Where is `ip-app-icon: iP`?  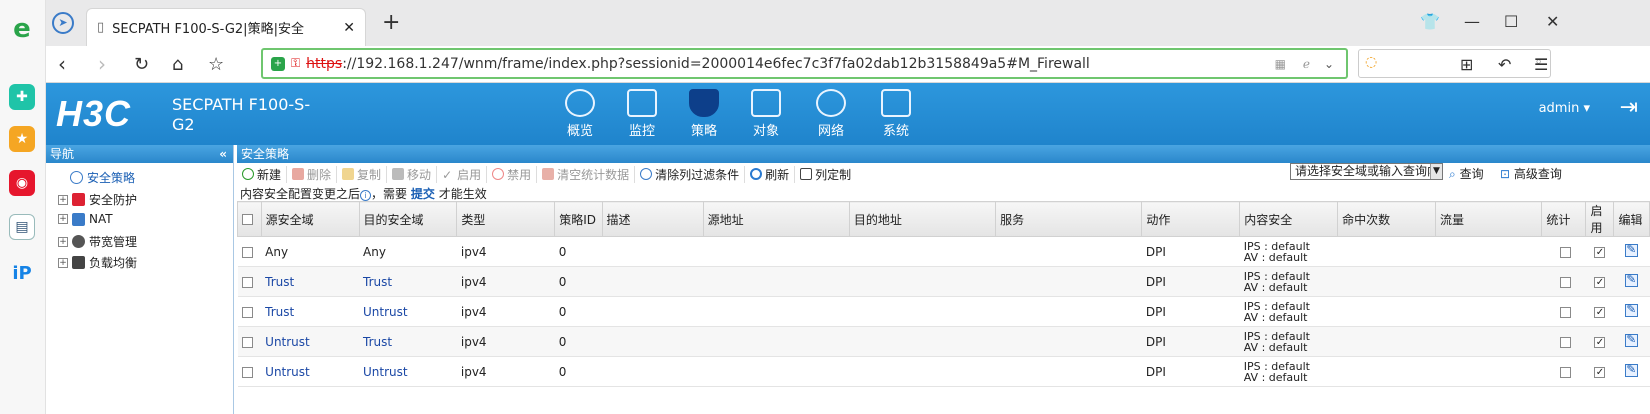 ip-app-icon: iP is located at coordinates (22, 273).